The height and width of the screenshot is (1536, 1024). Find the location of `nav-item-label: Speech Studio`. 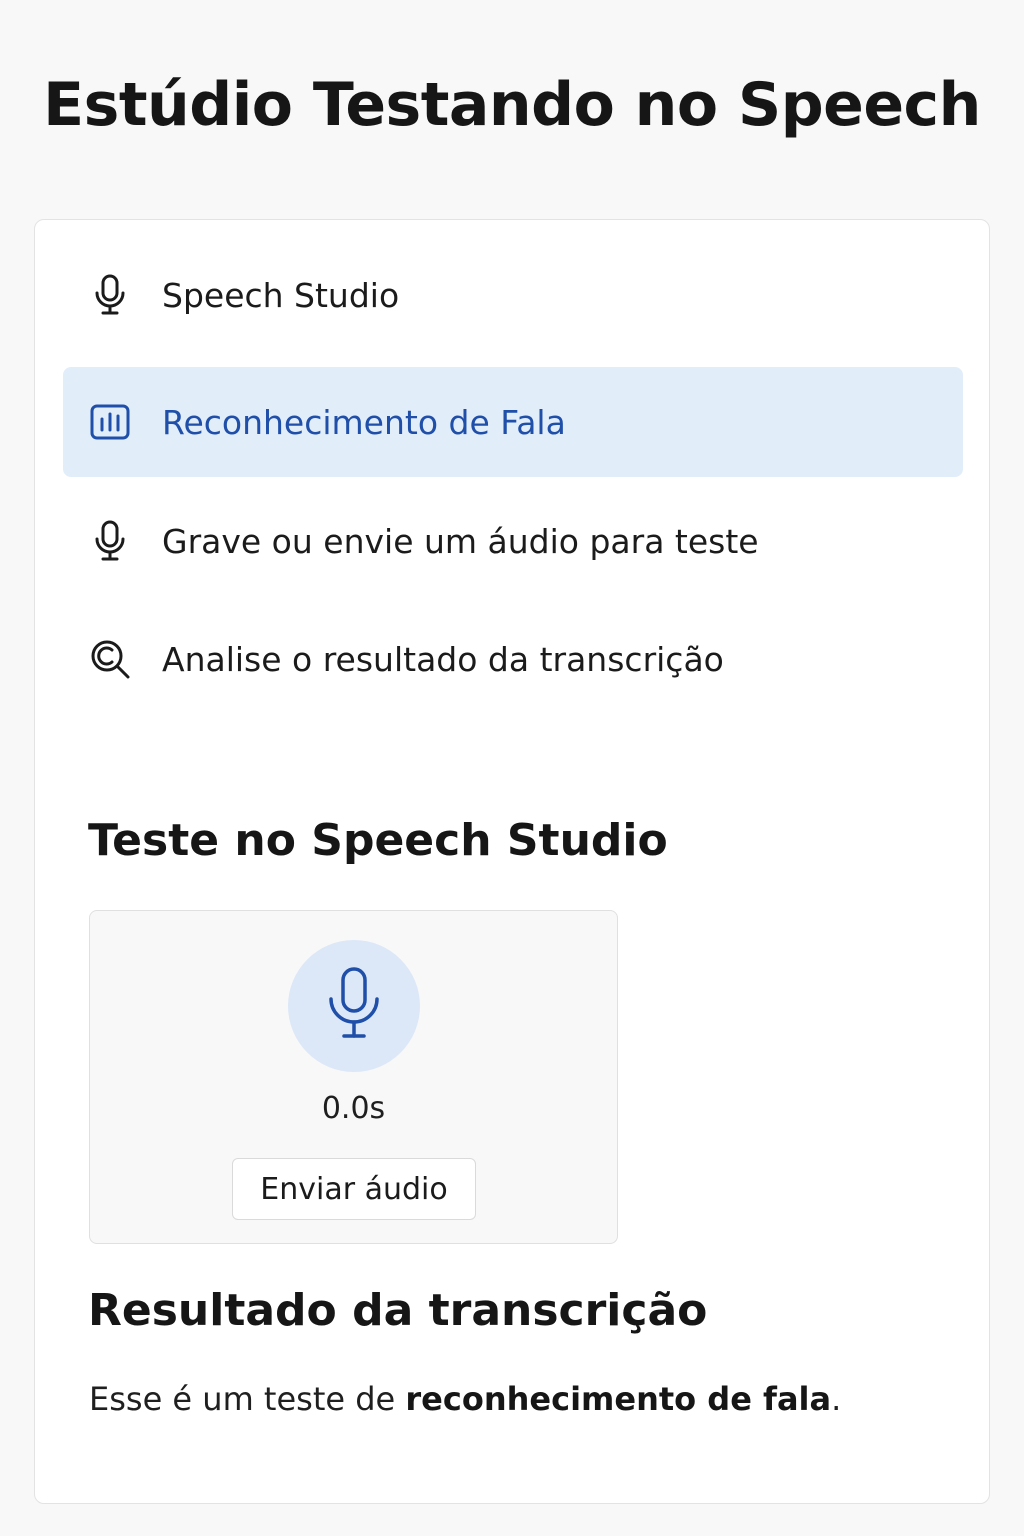

nav-item-label: Speech Studio is located at coordinates (281, 295).